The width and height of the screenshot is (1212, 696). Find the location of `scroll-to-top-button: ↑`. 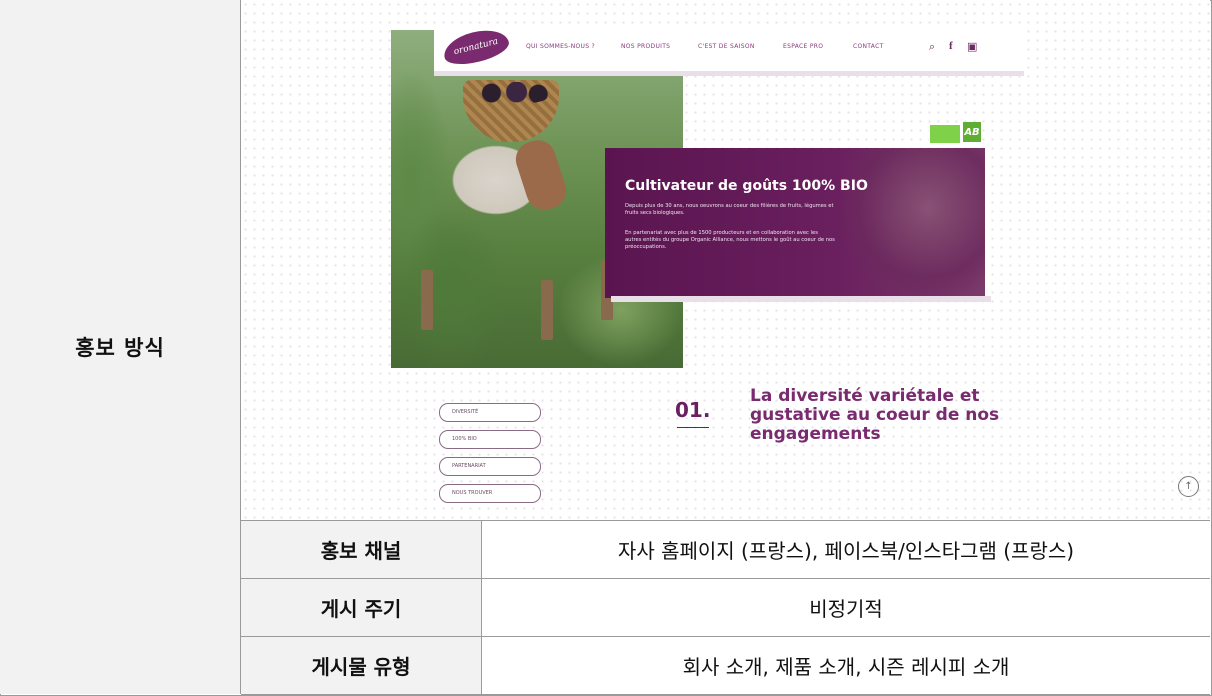

scroll-to-top-button: ↑ is located at coordinates (1188, 486).